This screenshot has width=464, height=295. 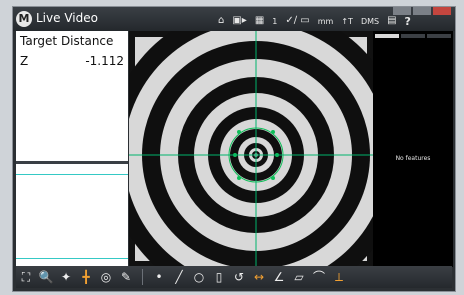 I want to click on help-button: ?, so click(x=408, y=21).